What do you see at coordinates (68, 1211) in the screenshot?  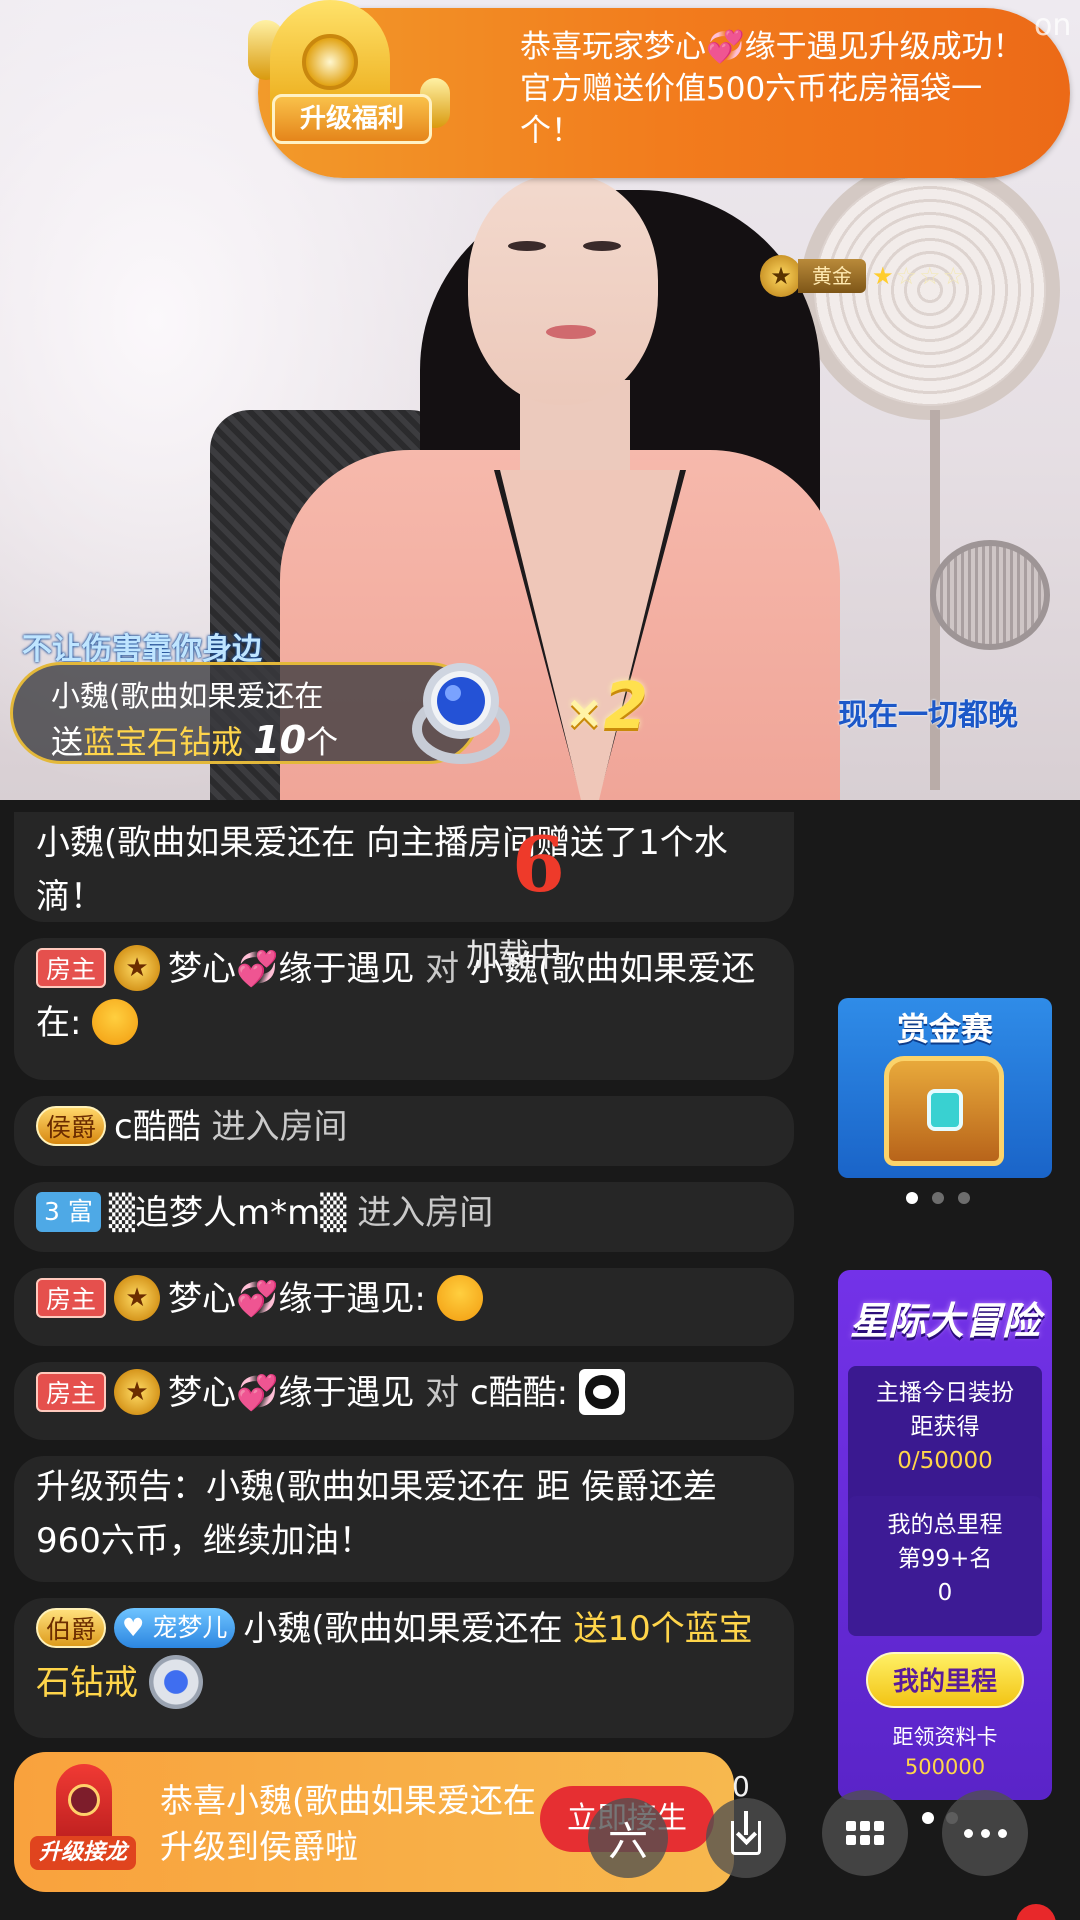 I see `wealth-level-tag: 3 富` at bounding box center [68, 1211].